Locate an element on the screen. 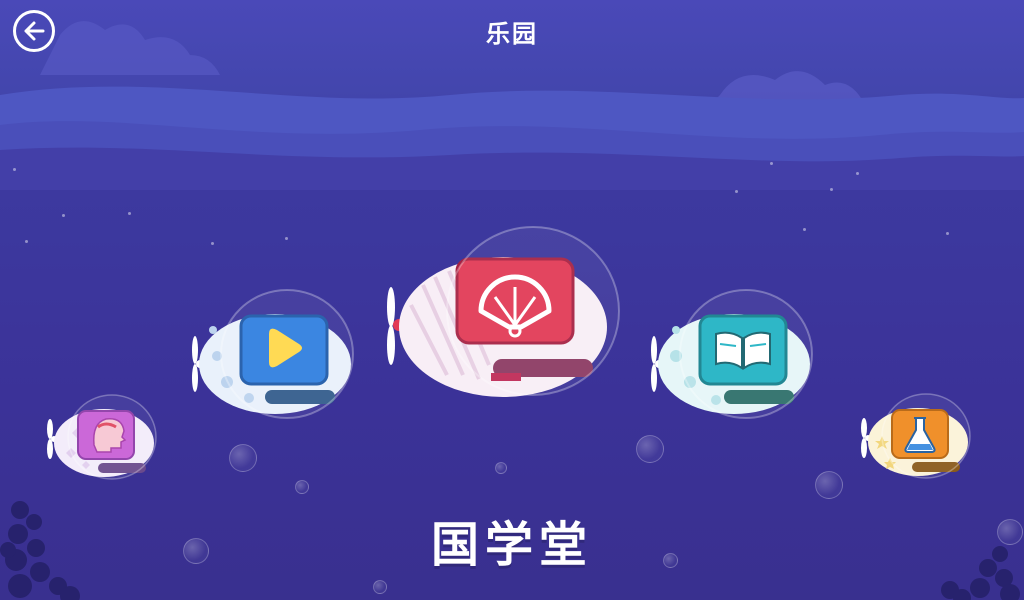 Image resolution: width=1024 pixels, height=600 pixels. submarine-video is located at coordinates (274, 357).